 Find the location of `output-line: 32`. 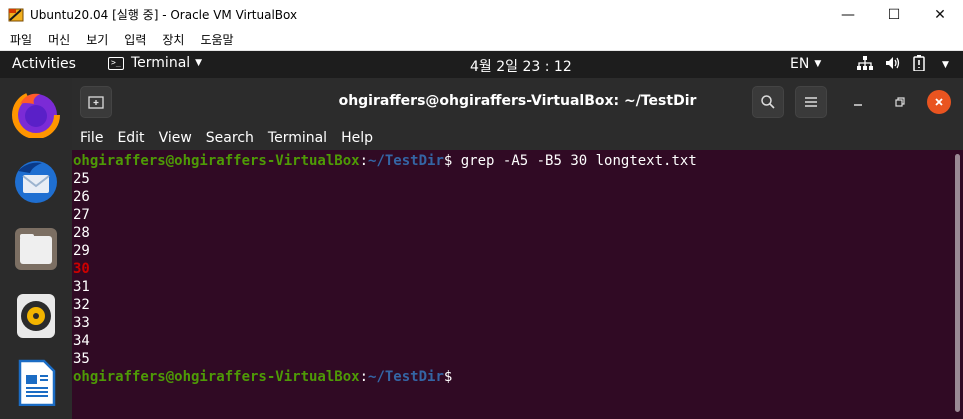

output-line: 32 is located at coordinates (81, 305).